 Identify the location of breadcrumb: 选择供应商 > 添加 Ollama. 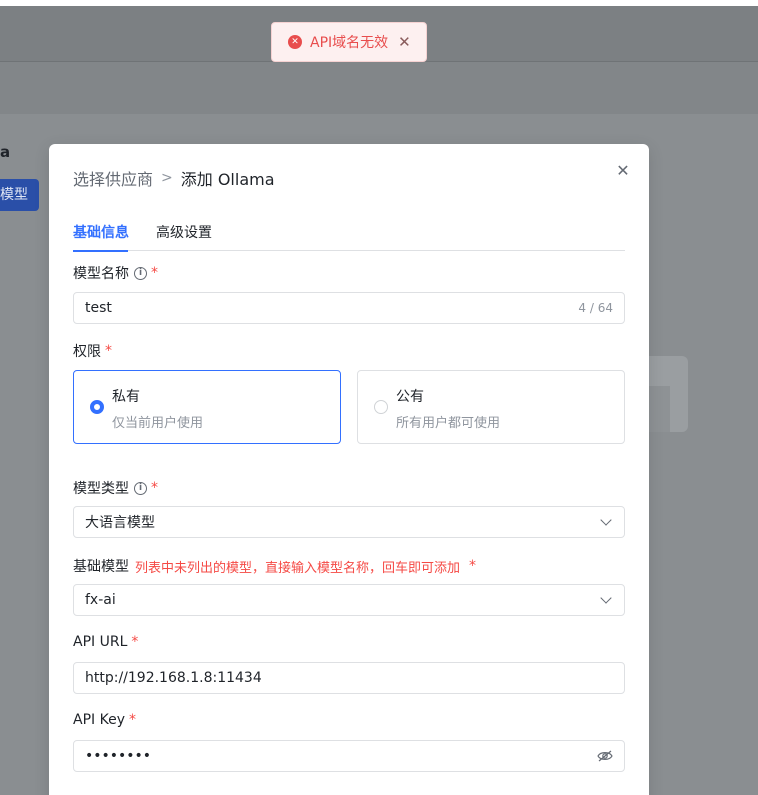
(174, 178).